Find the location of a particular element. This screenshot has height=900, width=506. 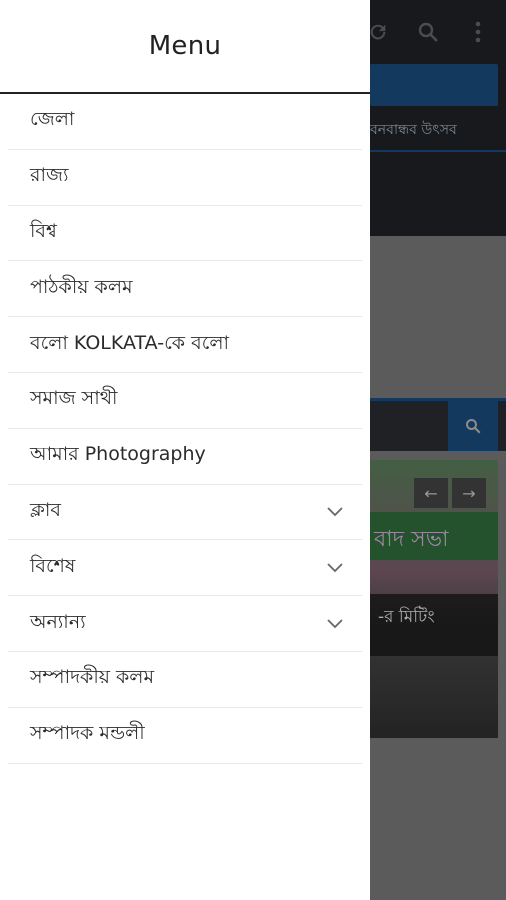

menu-item-label: আমার Photography is located at coordinates (118, 454).